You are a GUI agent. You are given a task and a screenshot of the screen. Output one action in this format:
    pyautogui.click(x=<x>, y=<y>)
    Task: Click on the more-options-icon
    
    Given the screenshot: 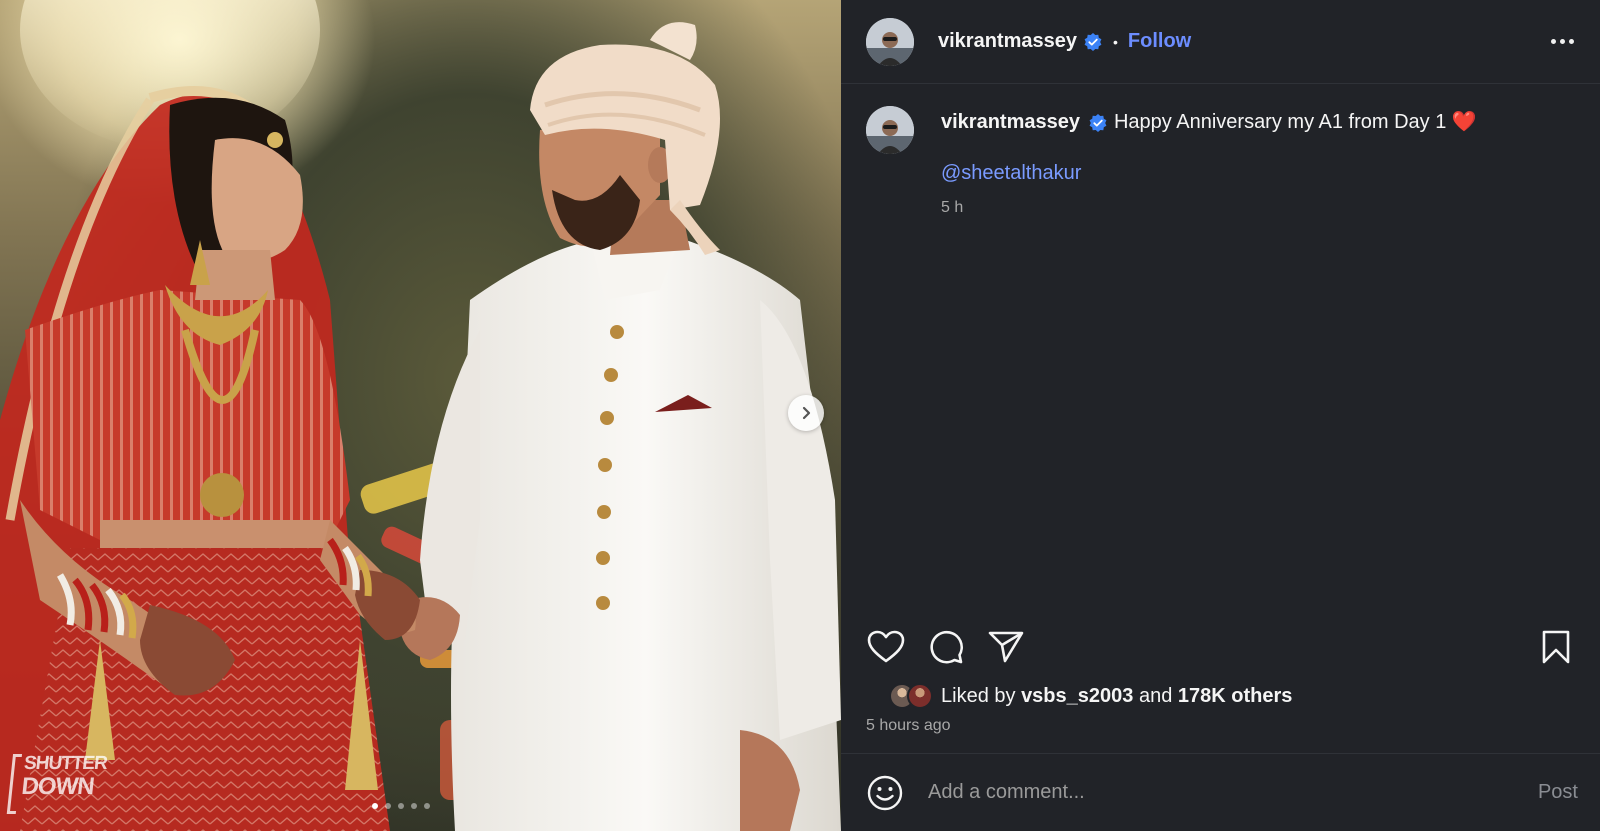 What is the action you would take?
    pyautogui.click(x=1562, y=41)
    